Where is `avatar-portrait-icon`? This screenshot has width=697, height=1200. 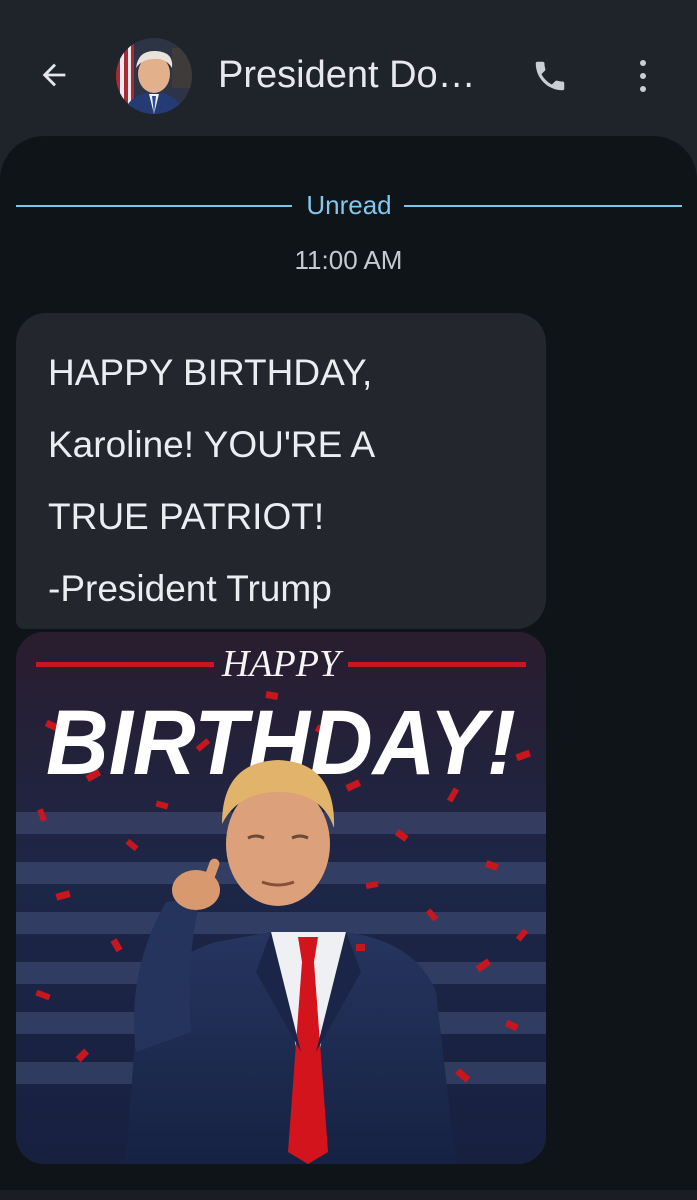 avatar-portrait-icon is located at coordinates (154, 76).